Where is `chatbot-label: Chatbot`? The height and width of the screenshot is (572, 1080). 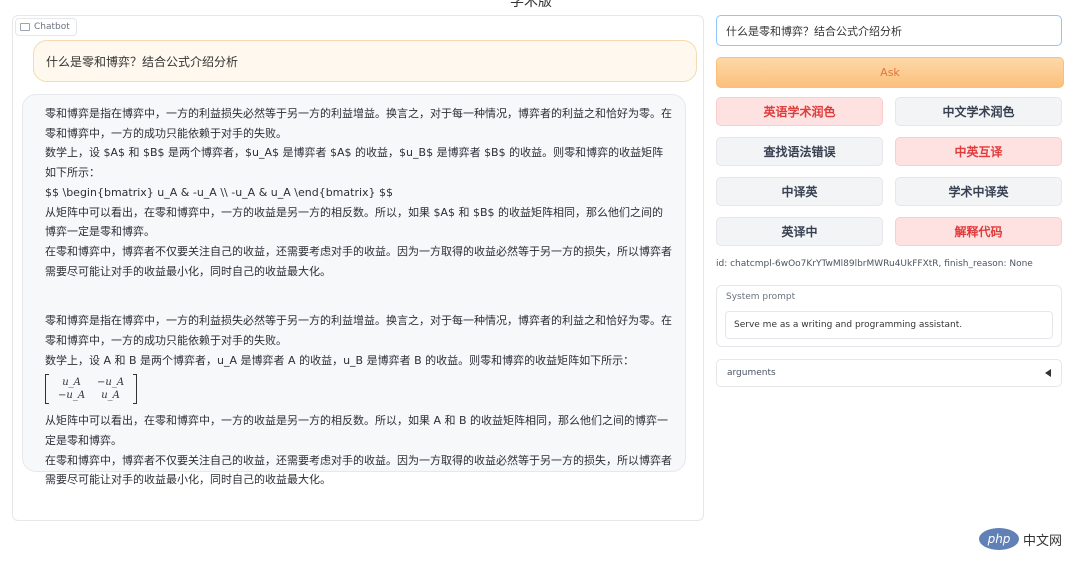 chatbot-label: Chatbot is located at coordinates (46, 27).